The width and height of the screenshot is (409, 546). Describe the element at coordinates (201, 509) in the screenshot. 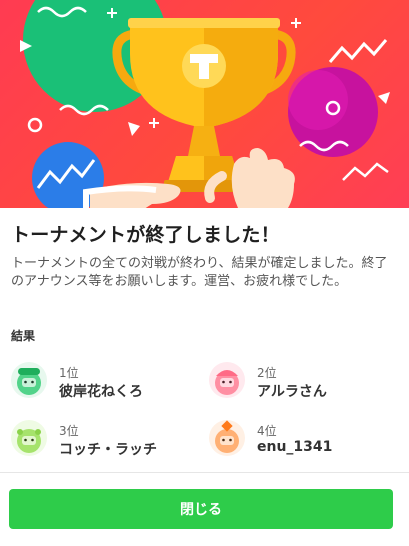

I see `close-button: 閉じる` at that location.